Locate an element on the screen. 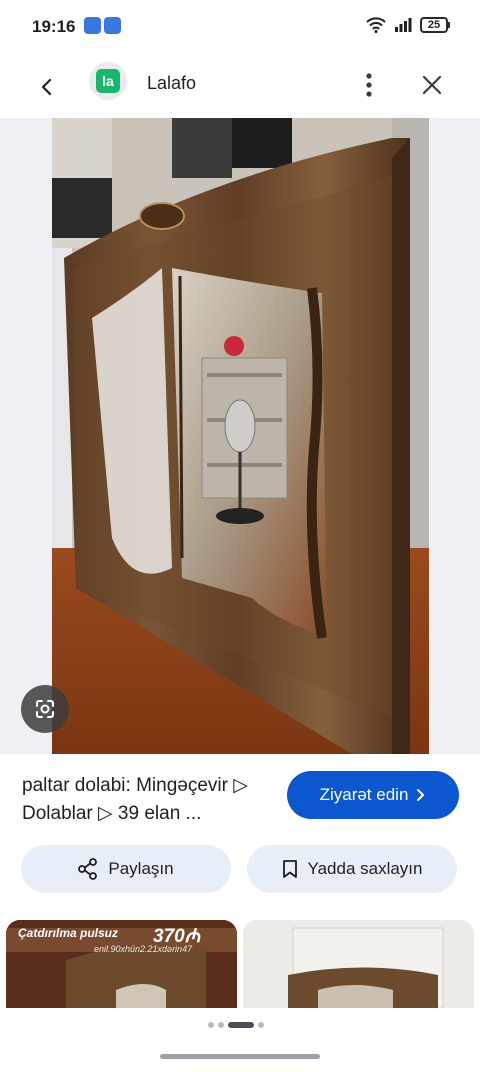 This screenshot has width=480, height=1072. google-lens-icon is located at coordinates (45, 709).